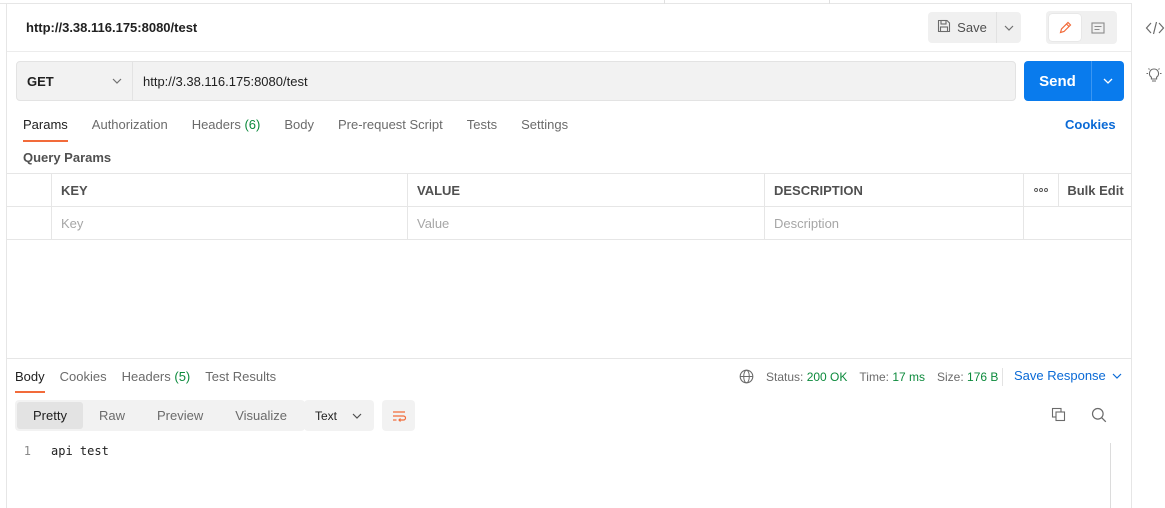 This screenshot has width=1165, height=508. I want to click on send-options-button, so click(1107, 81).